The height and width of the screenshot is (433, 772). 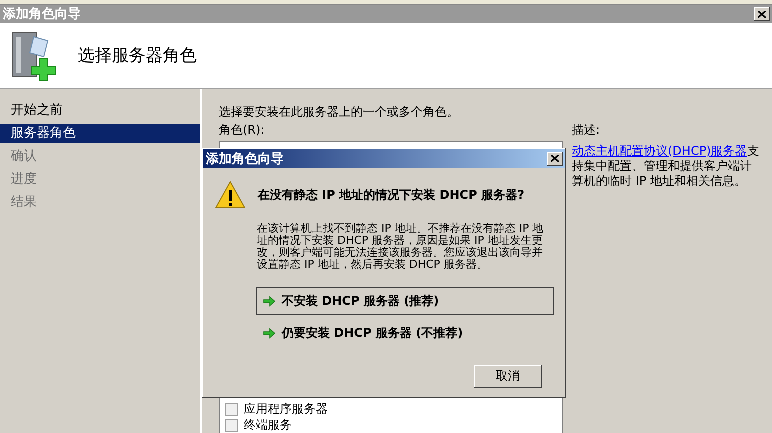 What do you see at coordinates (405, 333) in the screenshot?
I see `command-link: 仍要安装 DHCP 服务器 (不推荐)` at bounding box center [405, 333].